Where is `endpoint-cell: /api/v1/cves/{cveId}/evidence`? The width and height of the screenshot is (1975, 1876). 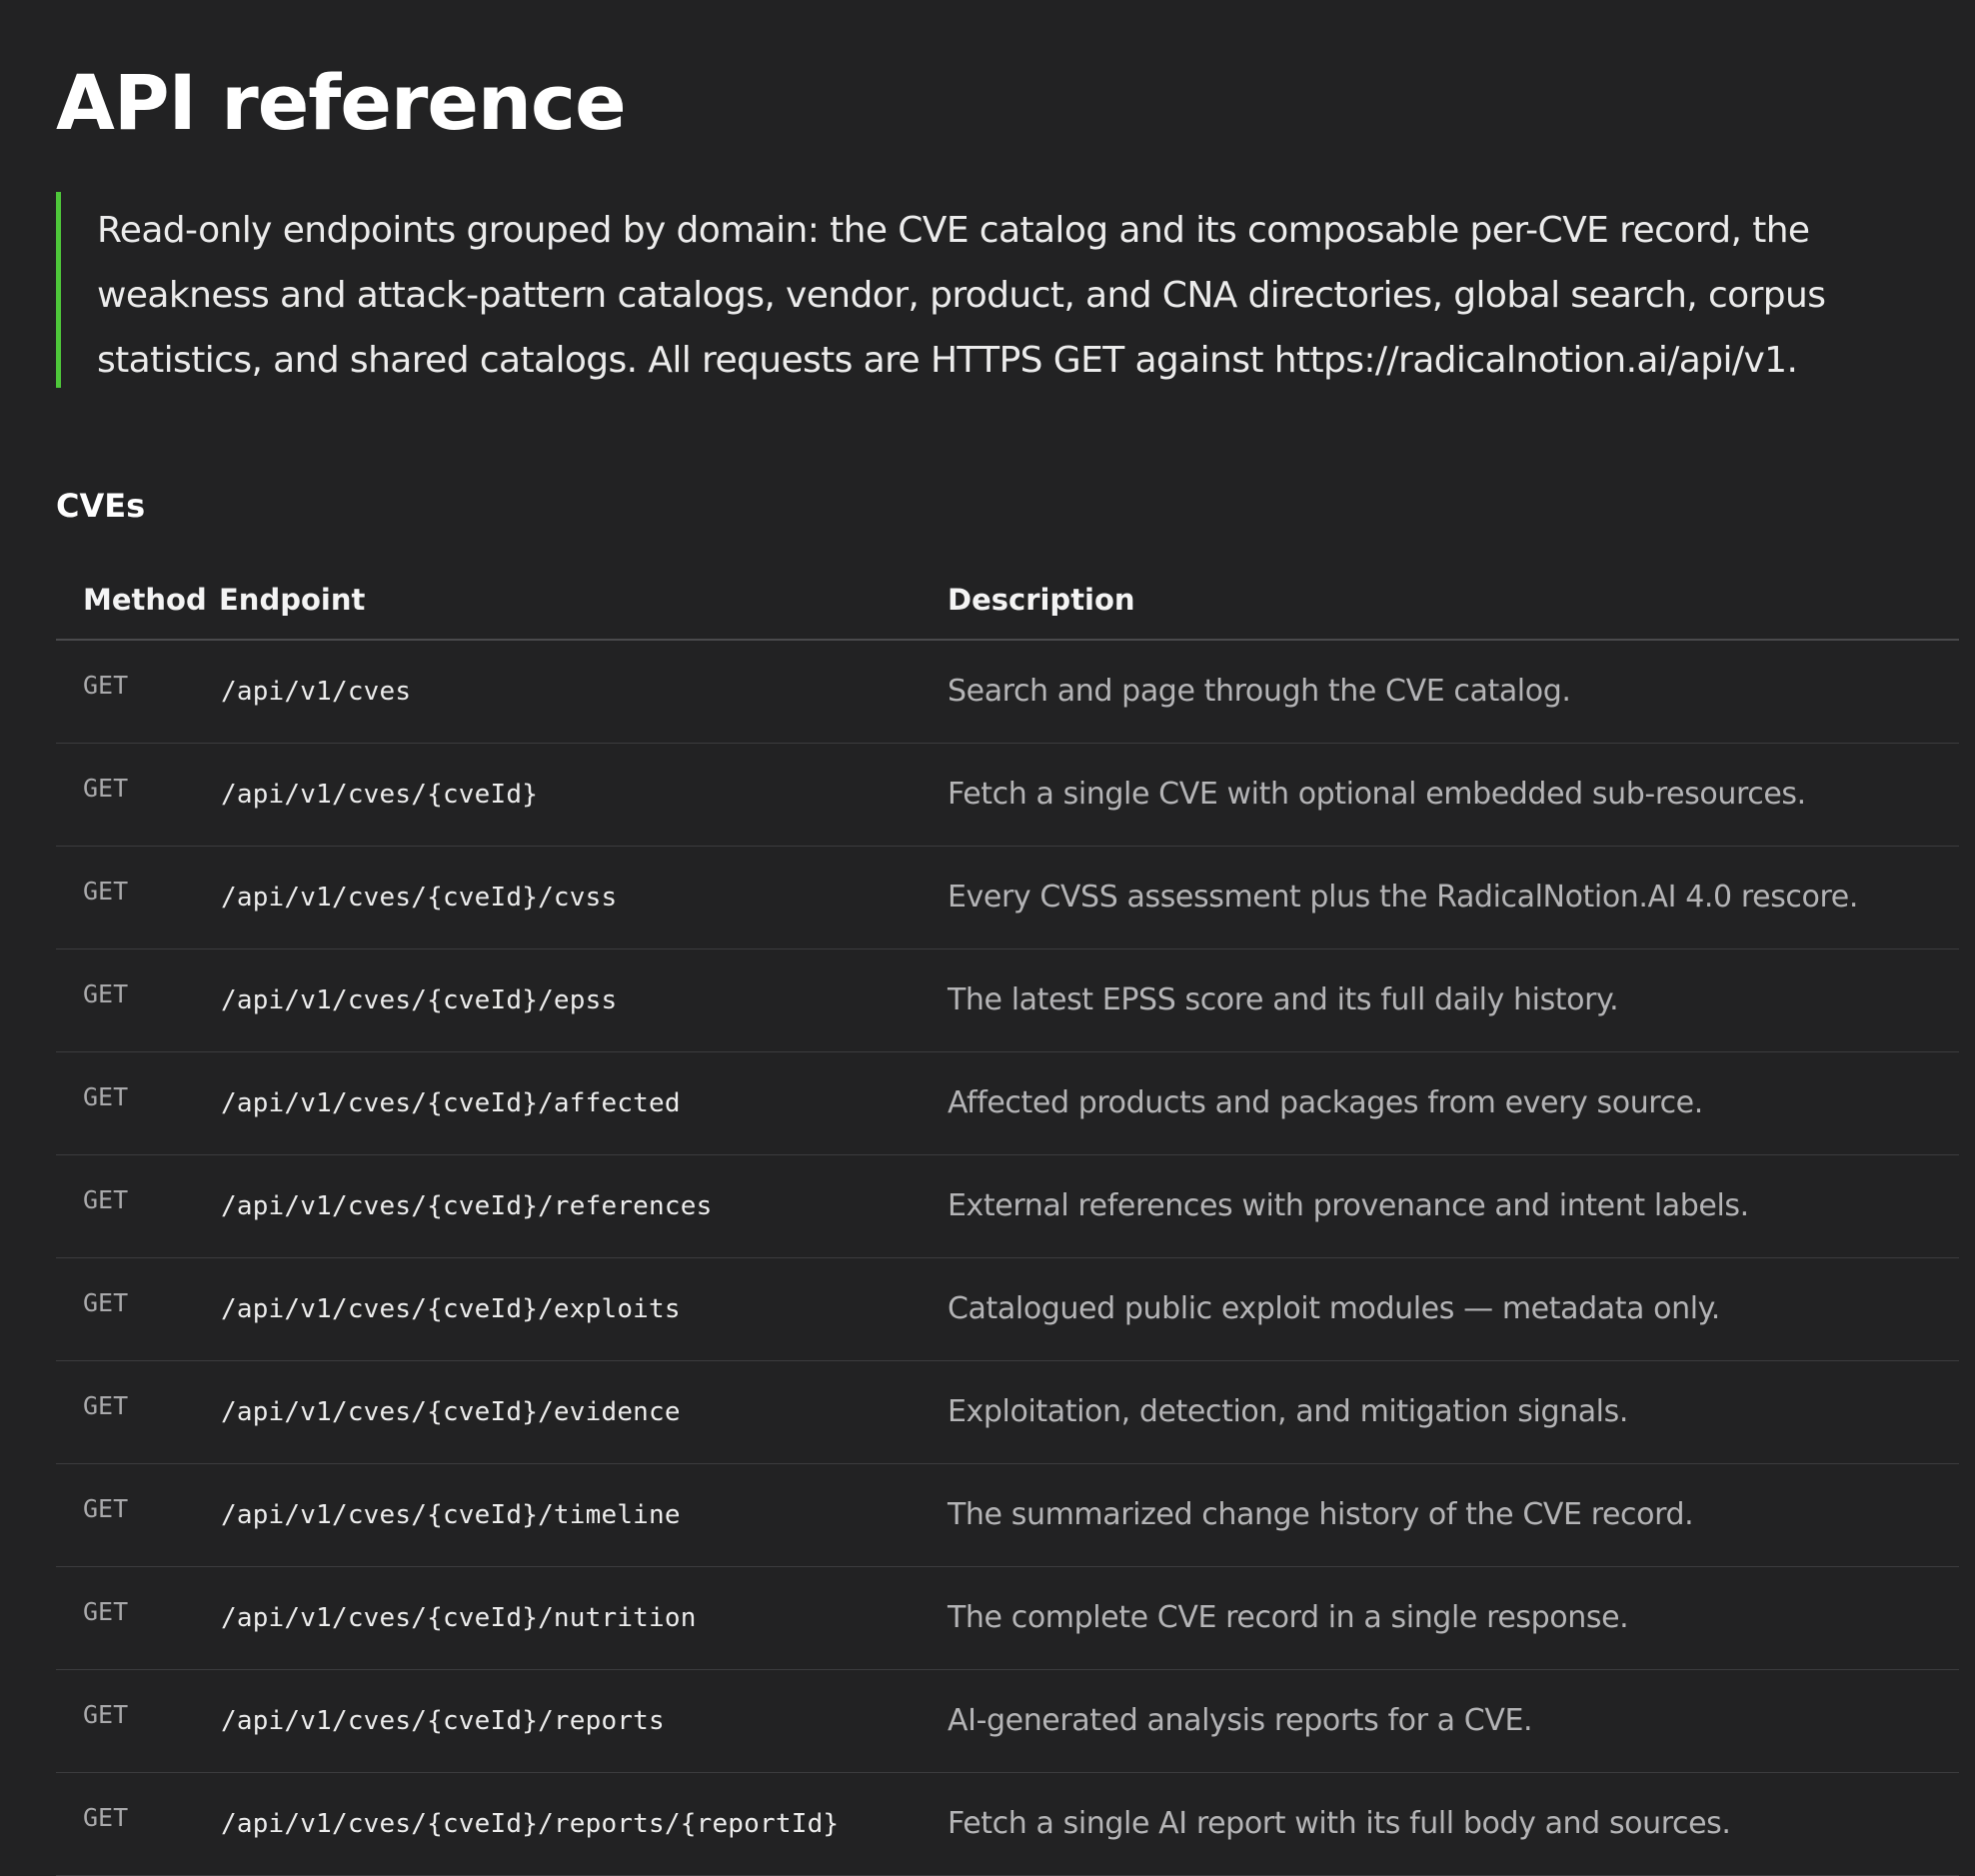 endpoint-cell: /api/v1/cves/{cveId}/evidence is located at coordinates (583, 1411).